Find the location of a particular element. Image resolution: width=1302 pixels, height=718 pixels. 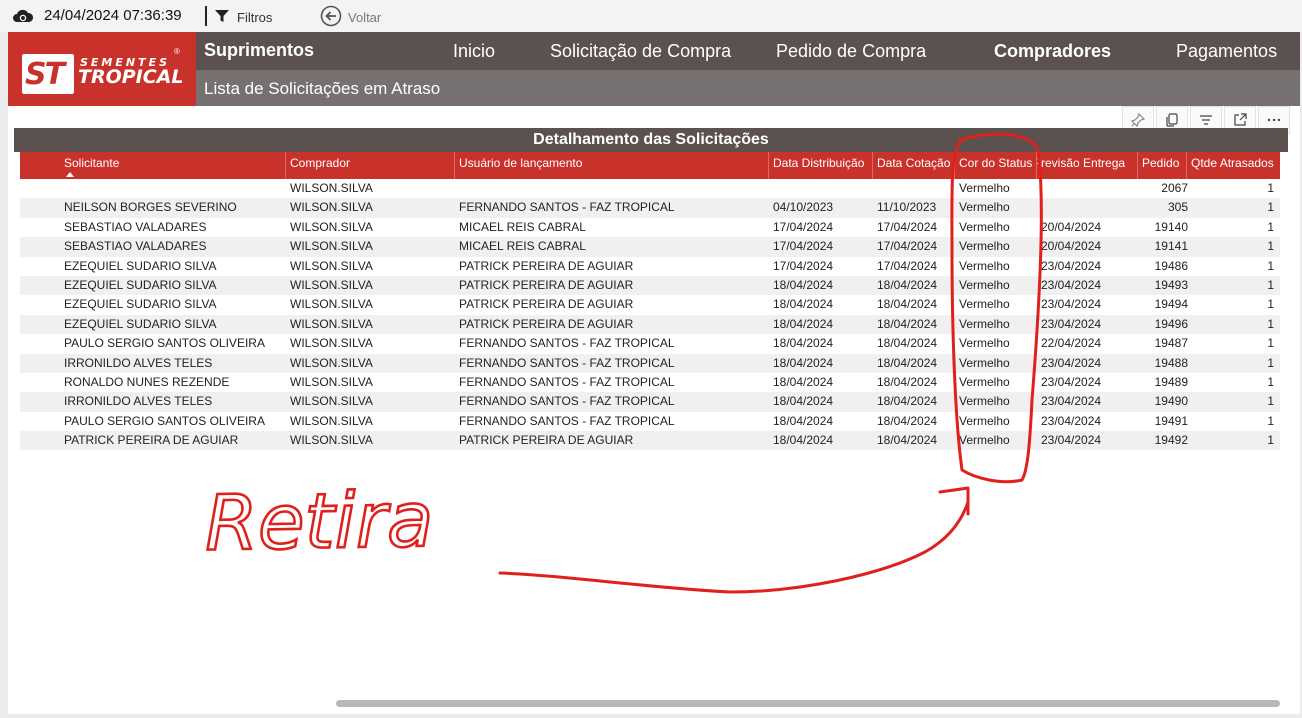

copy-icon is located at coordinates (1172, 120).